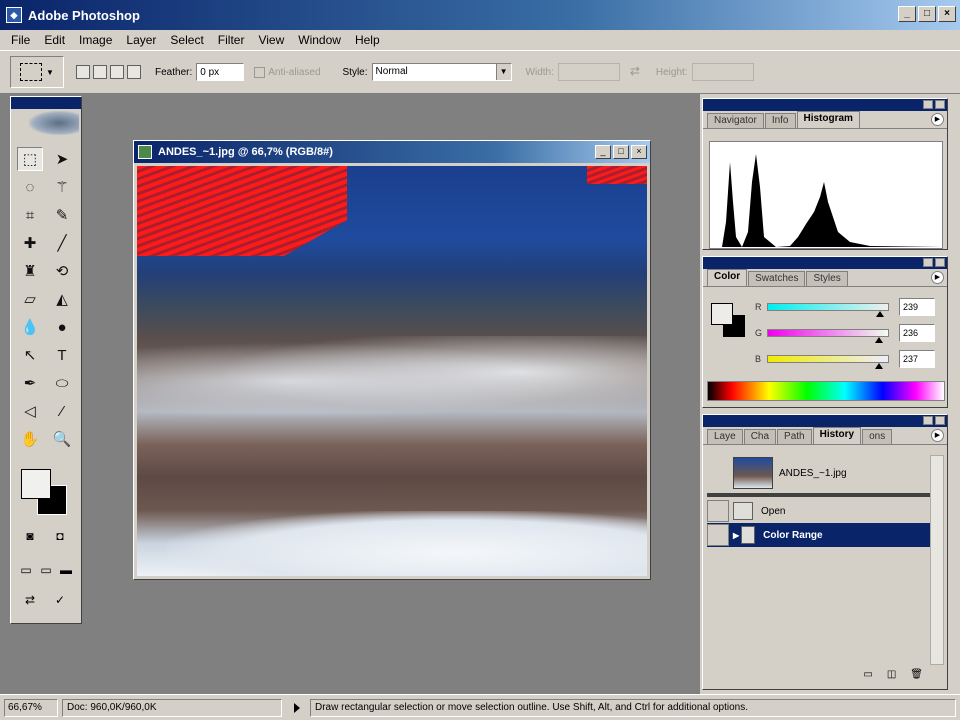 The image size is (960, 720). I want to click on doc-maximize-button: □, so click(621, 152).